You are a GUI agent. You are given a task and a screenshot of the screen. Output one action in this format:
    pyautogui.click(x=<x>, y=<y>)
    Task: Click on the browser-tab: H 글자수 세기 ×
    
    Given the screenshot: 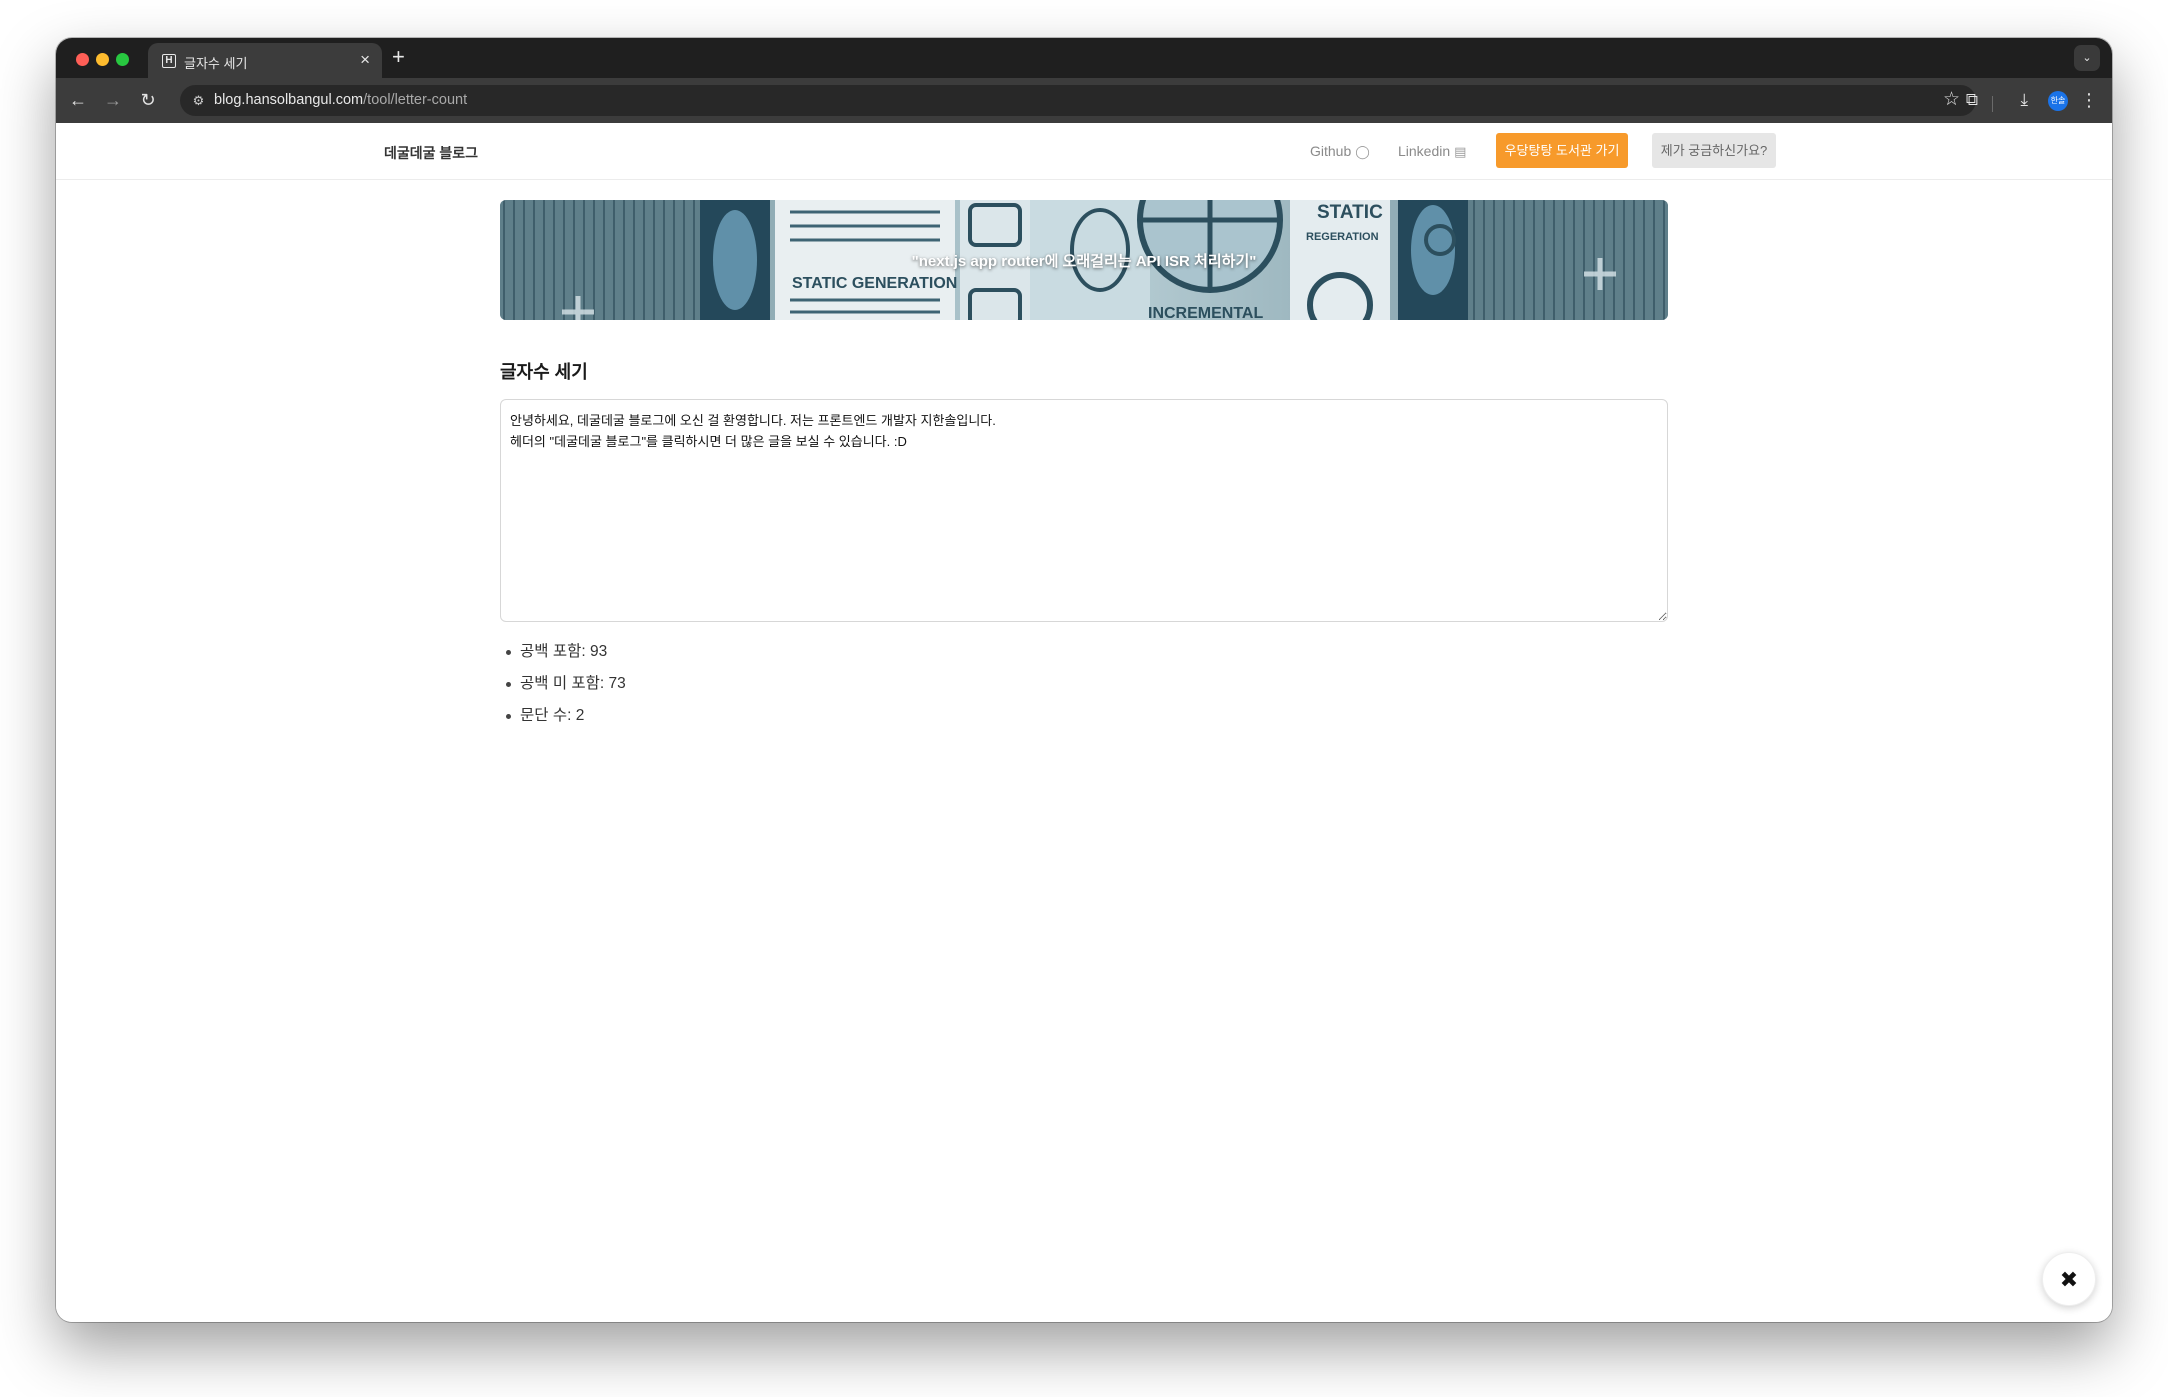 What is the action you would take?
    pyautogui.click(x=265, y=60)
    